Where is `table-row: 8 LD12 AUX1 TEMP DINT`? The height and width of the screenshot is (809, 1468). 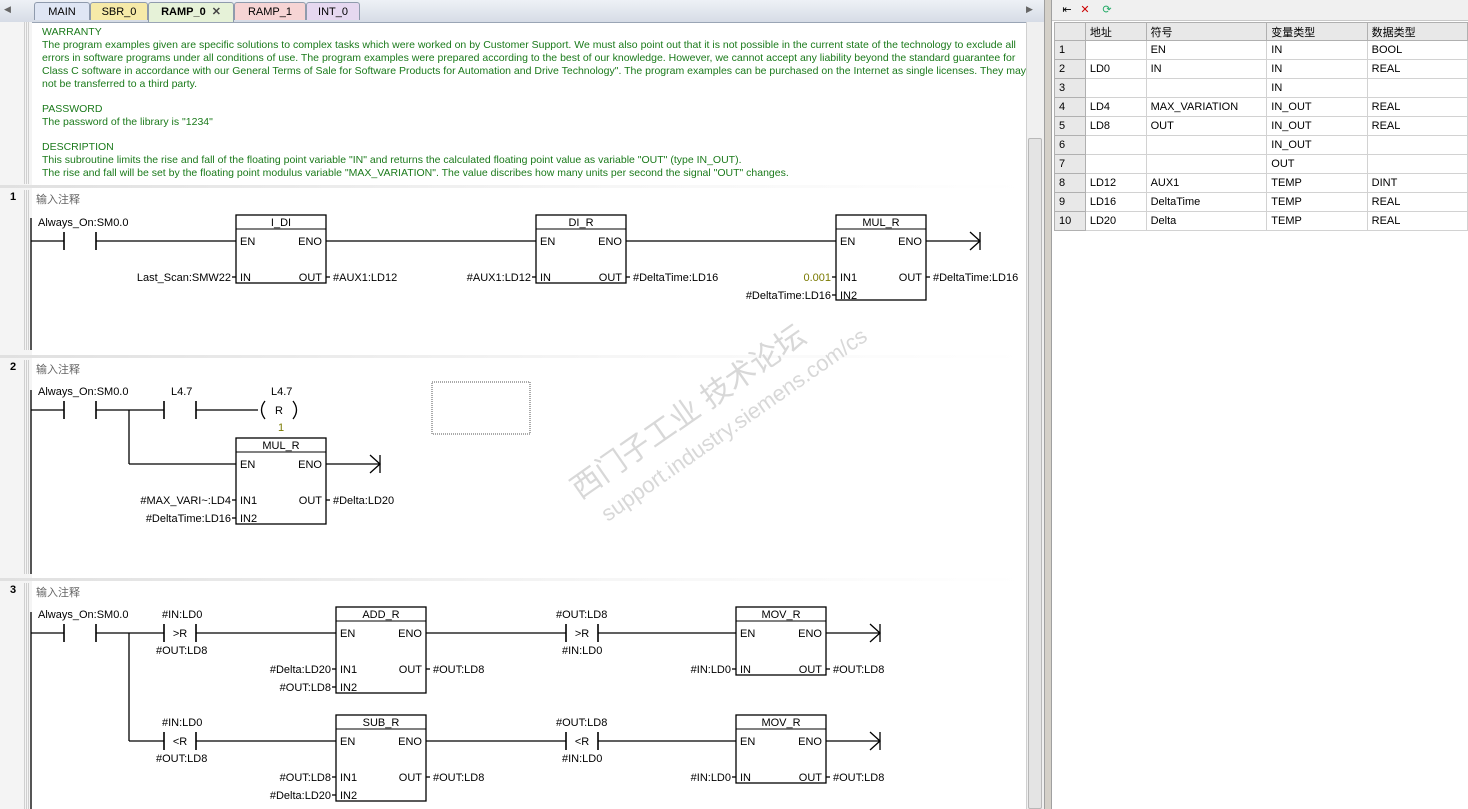
table-row: 8 LD12 AUX1 TEMP DINT is located at coordinates (1261, 183).